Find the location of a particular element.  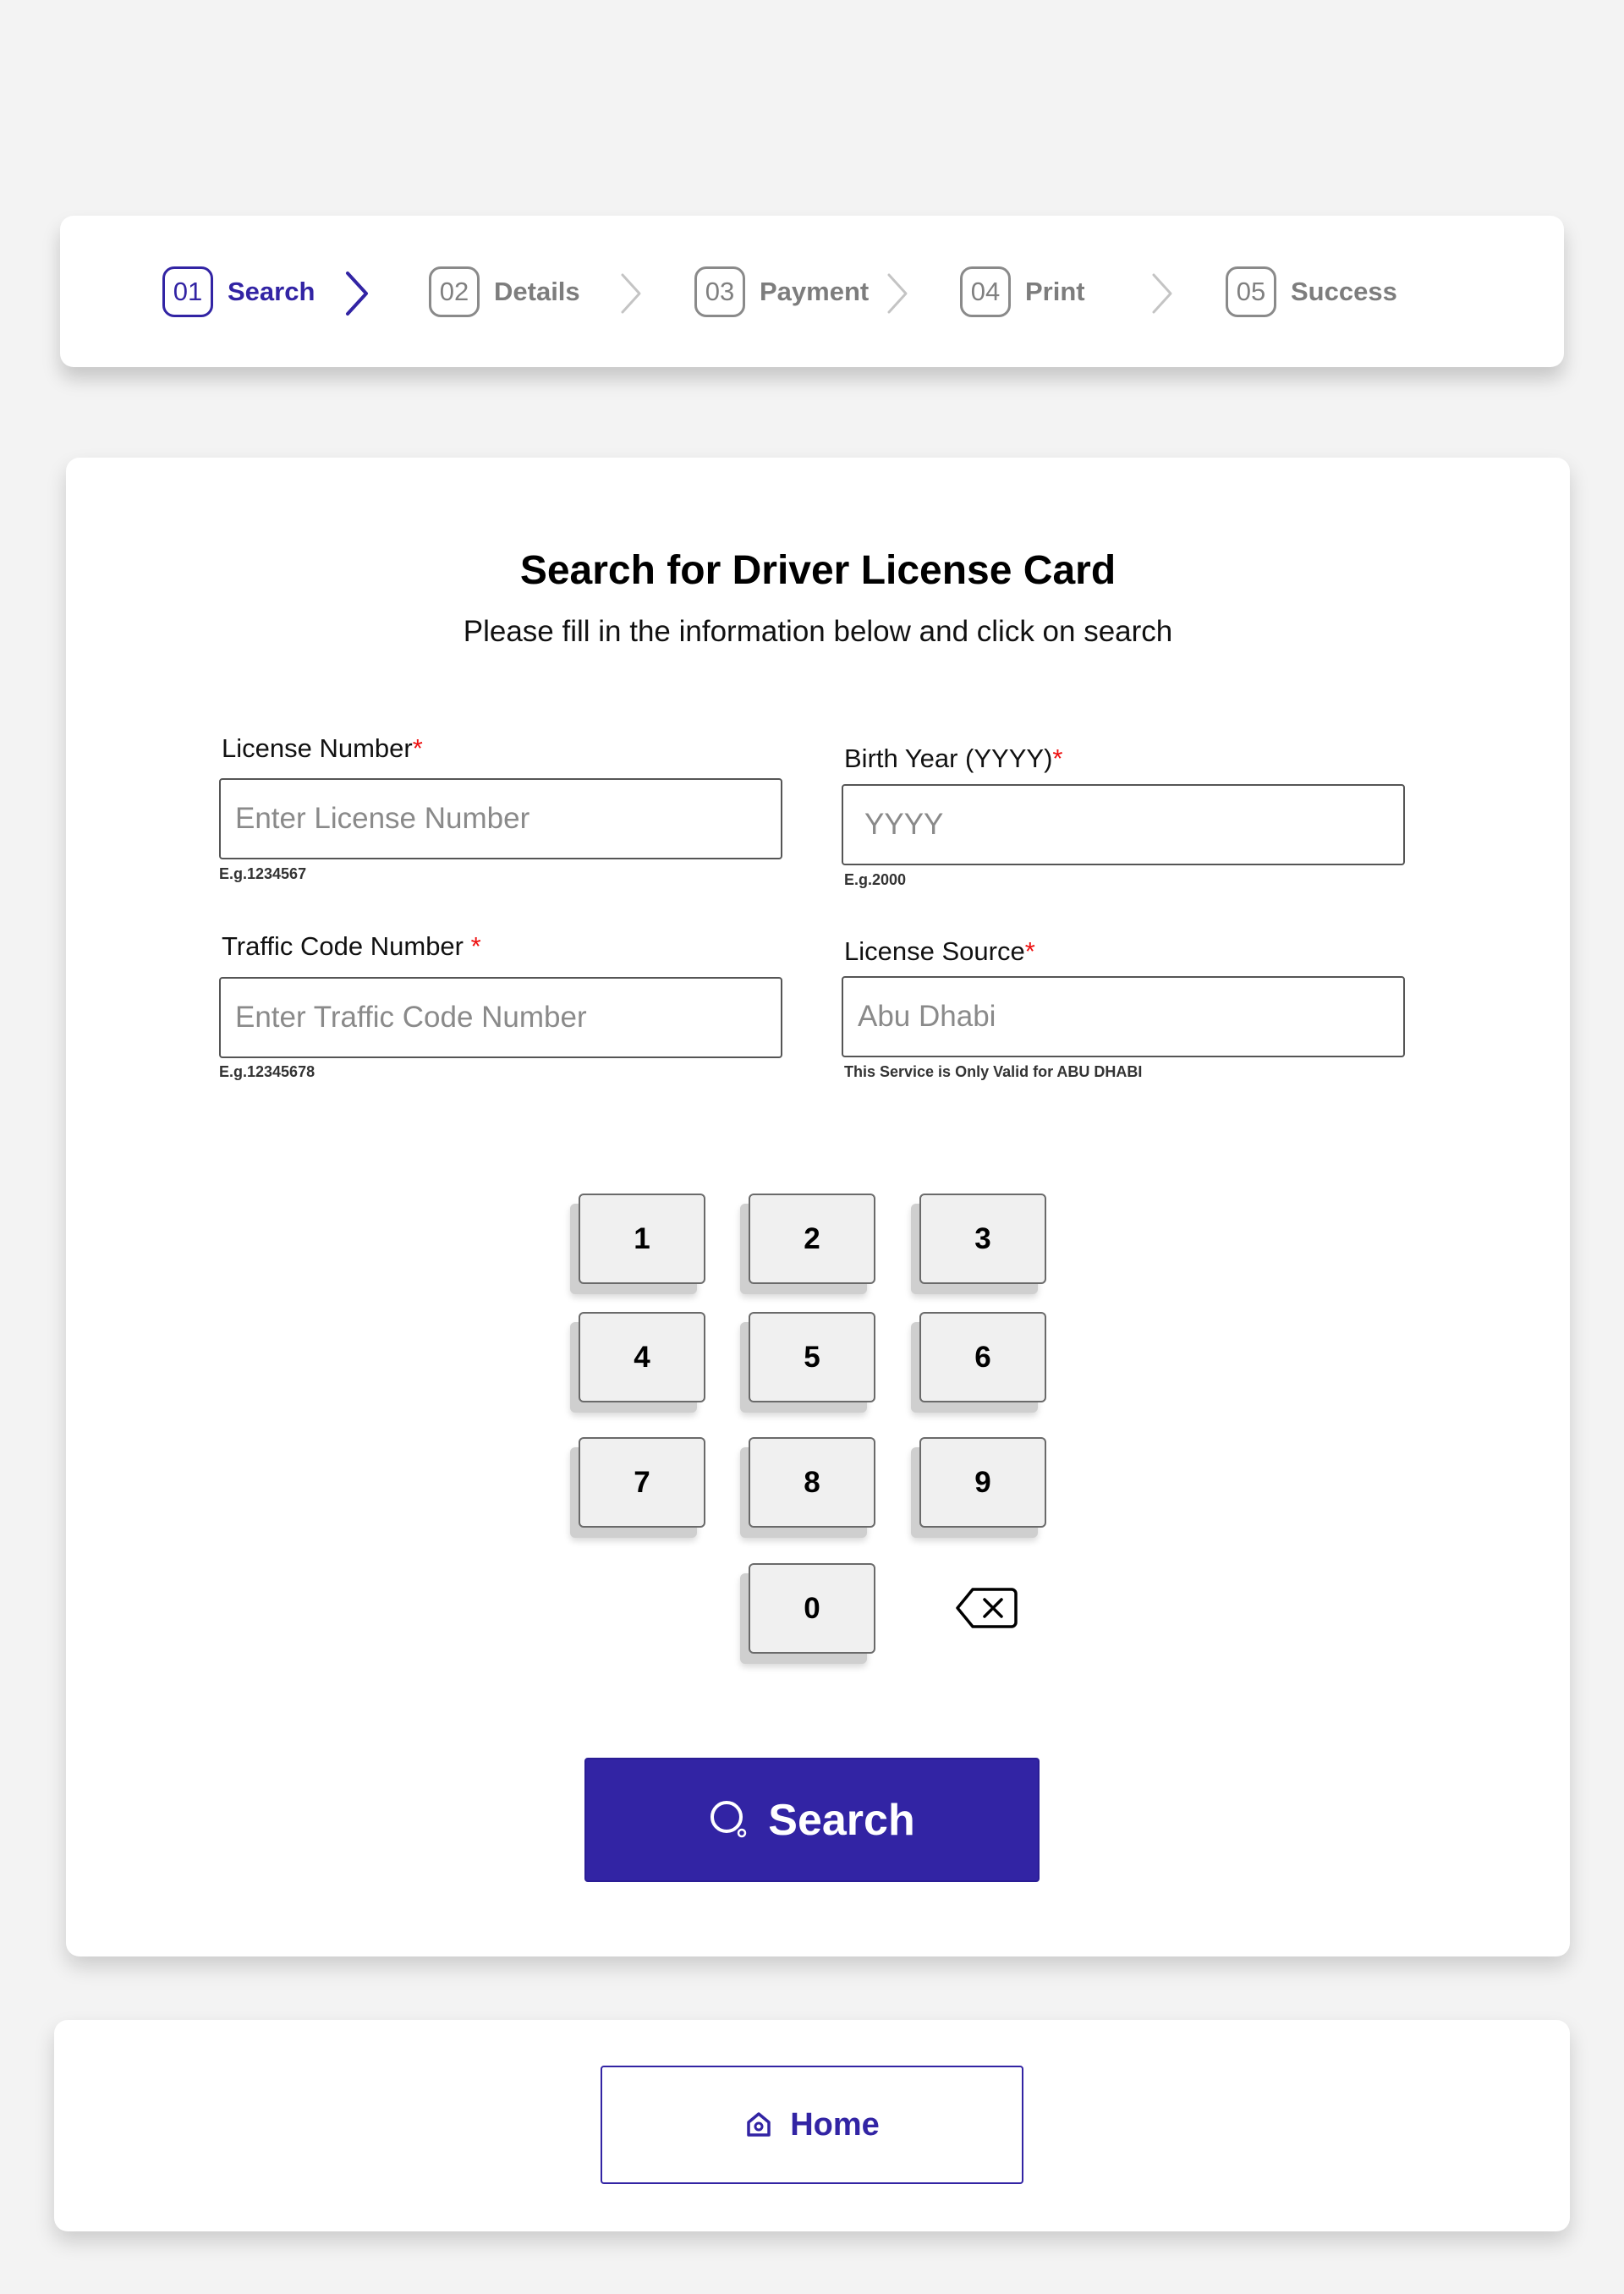

step-payment: 03 Payment is located at coordinates (782, 291).